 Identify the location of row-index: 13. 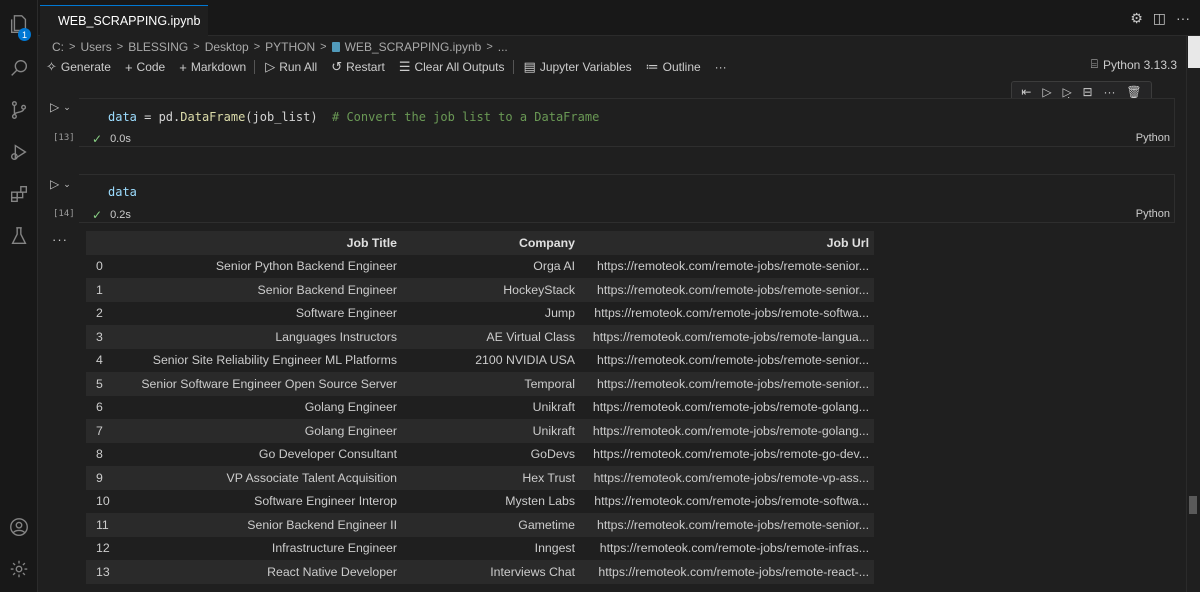
(103, 572).